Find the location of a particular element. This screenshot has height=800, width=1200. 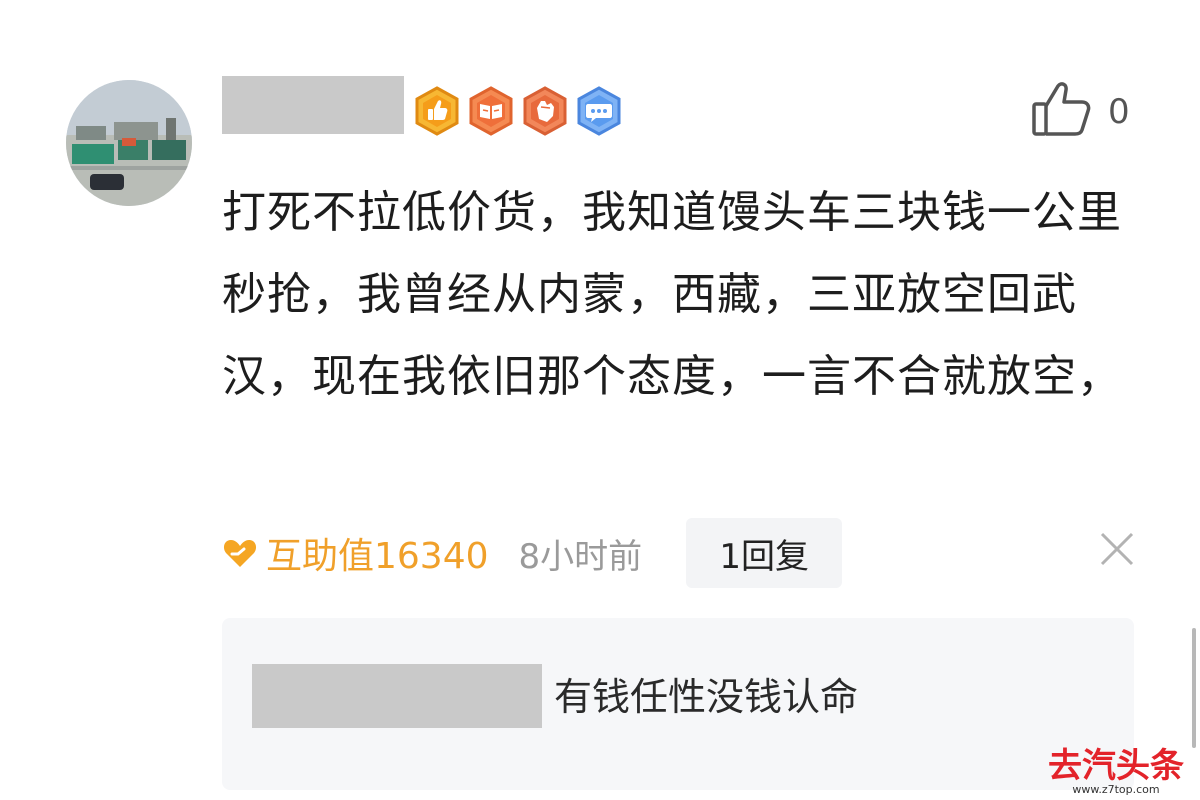

avatar is located at coordinates (129, 143).